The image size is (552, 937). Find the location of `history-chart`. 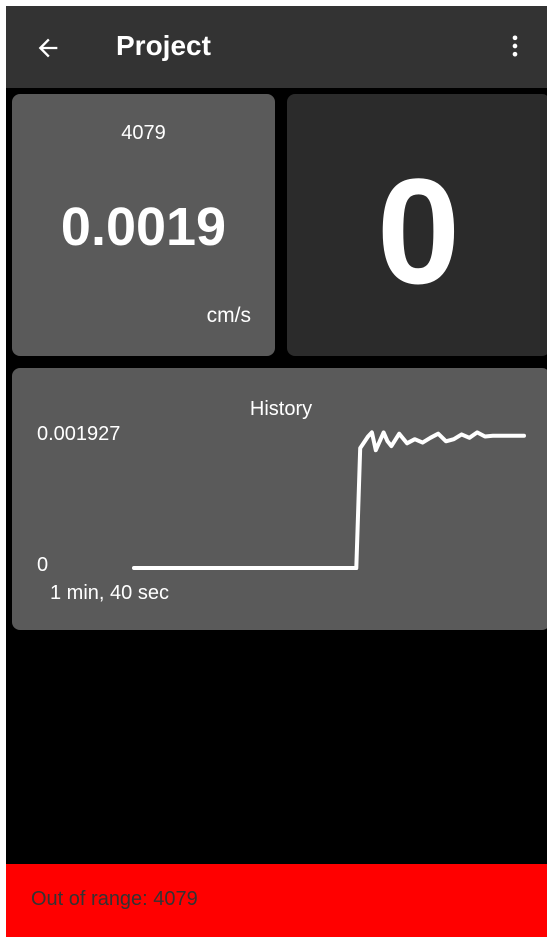

history-chart is located at coordinates (329, 500).